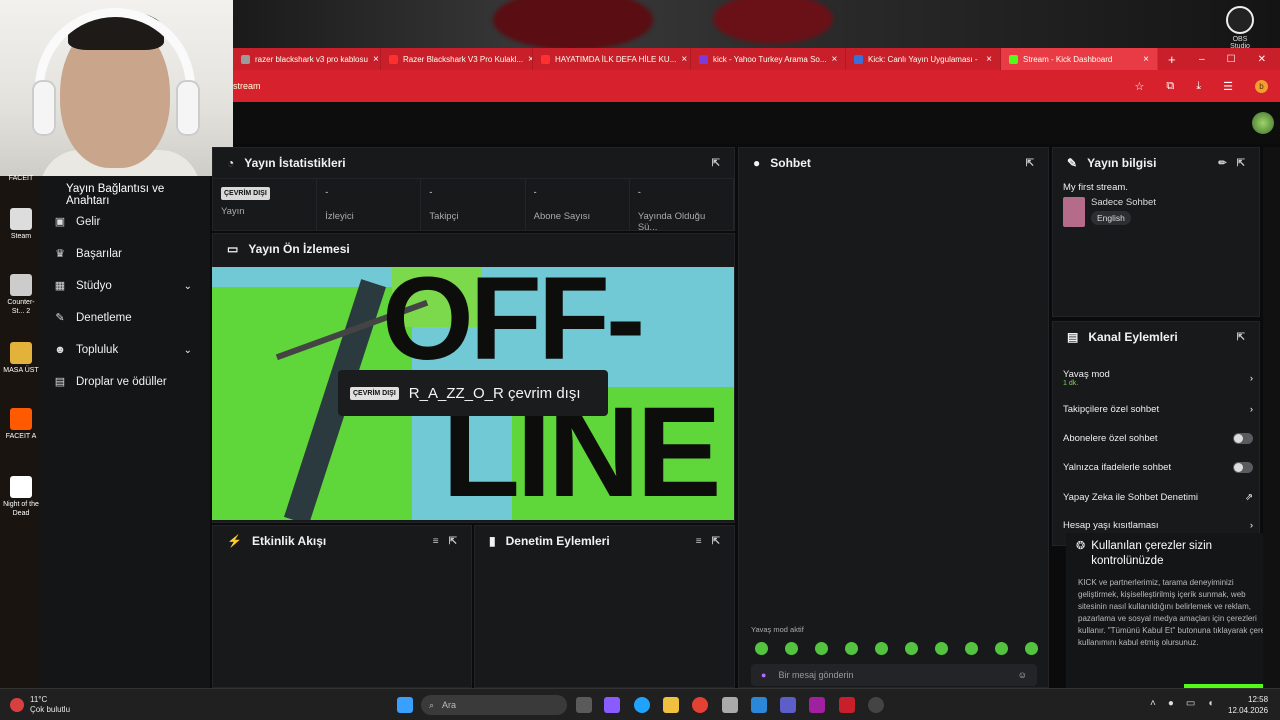 Image resolution: width=1280 pixels, height=720 pixels. I want to click on emoji-icon: ☺, so click(1022, 675).